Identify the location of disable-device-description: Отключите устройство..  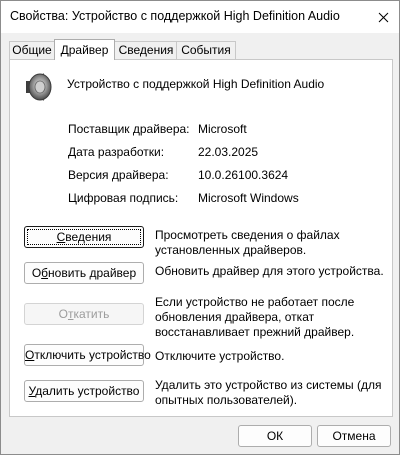
(220, 356).